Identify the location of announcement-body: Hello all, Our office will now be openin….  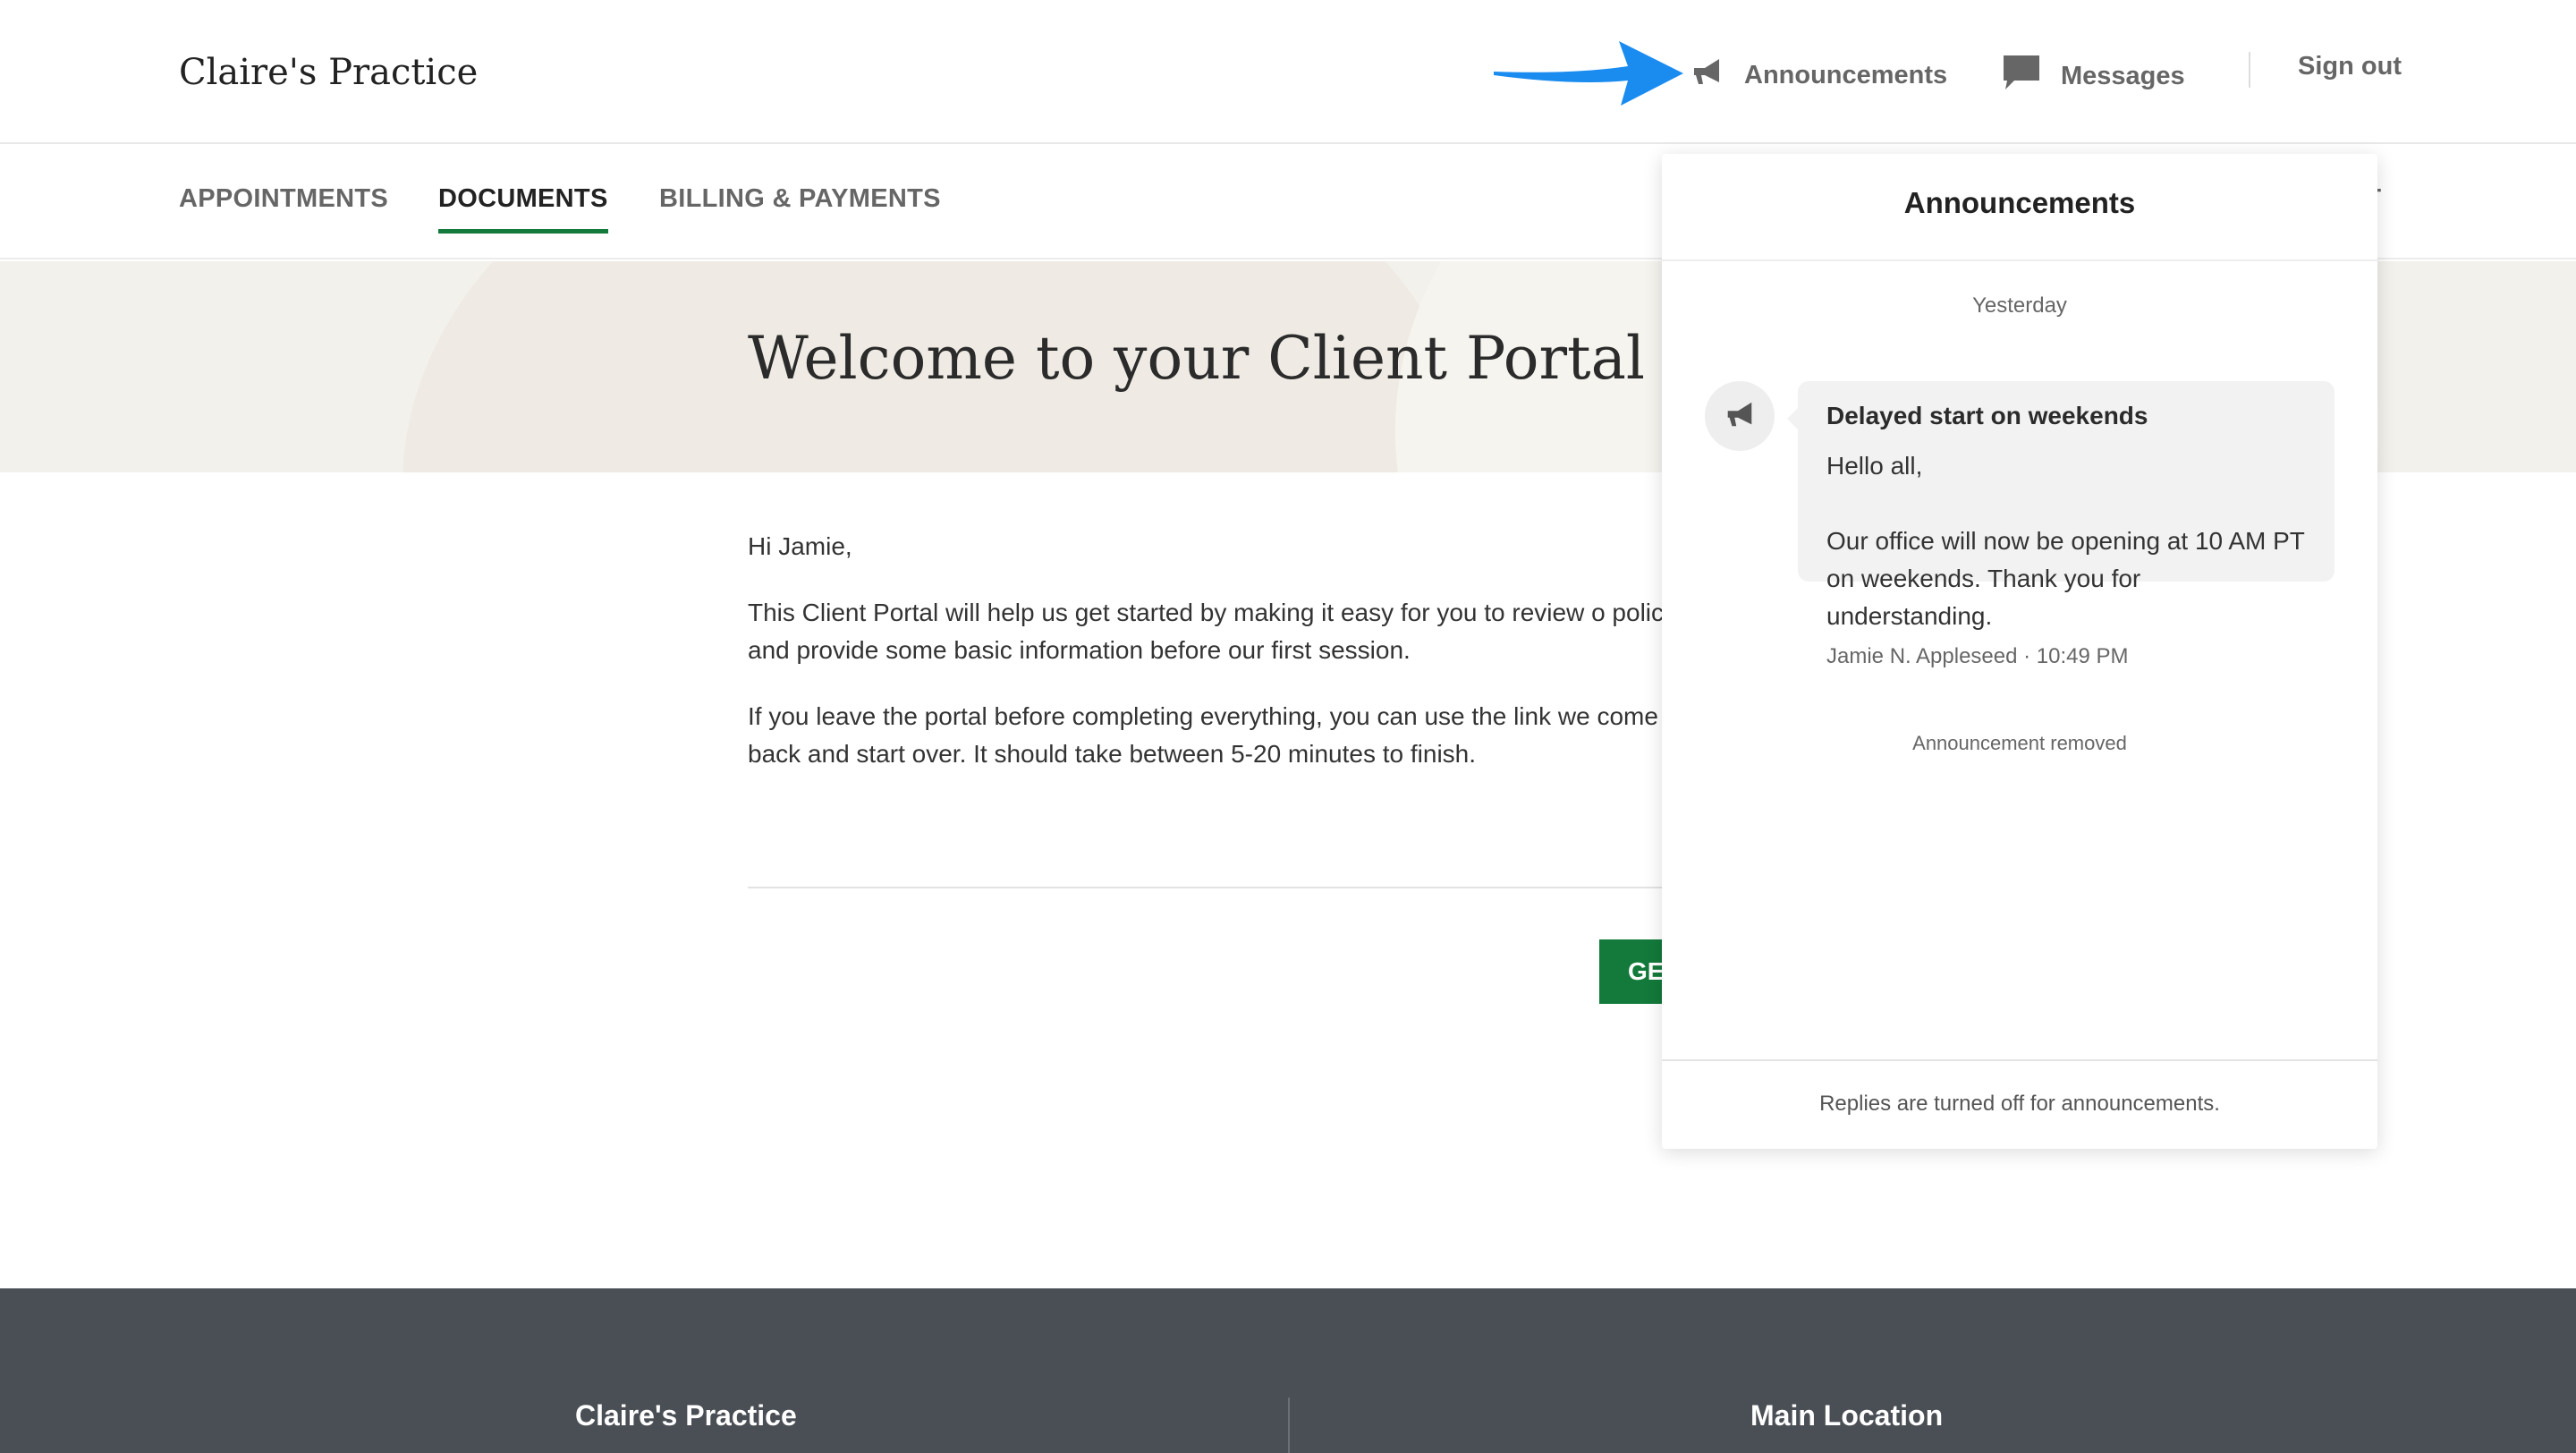
(2065, 541).